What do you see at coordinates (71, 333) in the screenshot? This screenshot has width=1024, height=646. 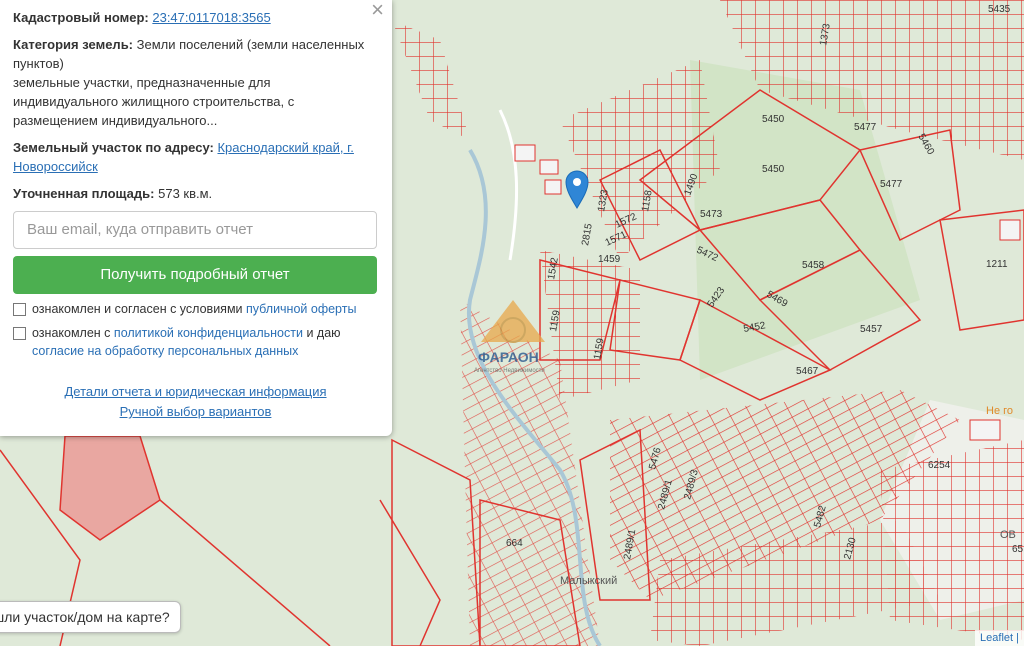 I see `privacy-consent-text: ознакомлен с` at bounding box center [71, 333].